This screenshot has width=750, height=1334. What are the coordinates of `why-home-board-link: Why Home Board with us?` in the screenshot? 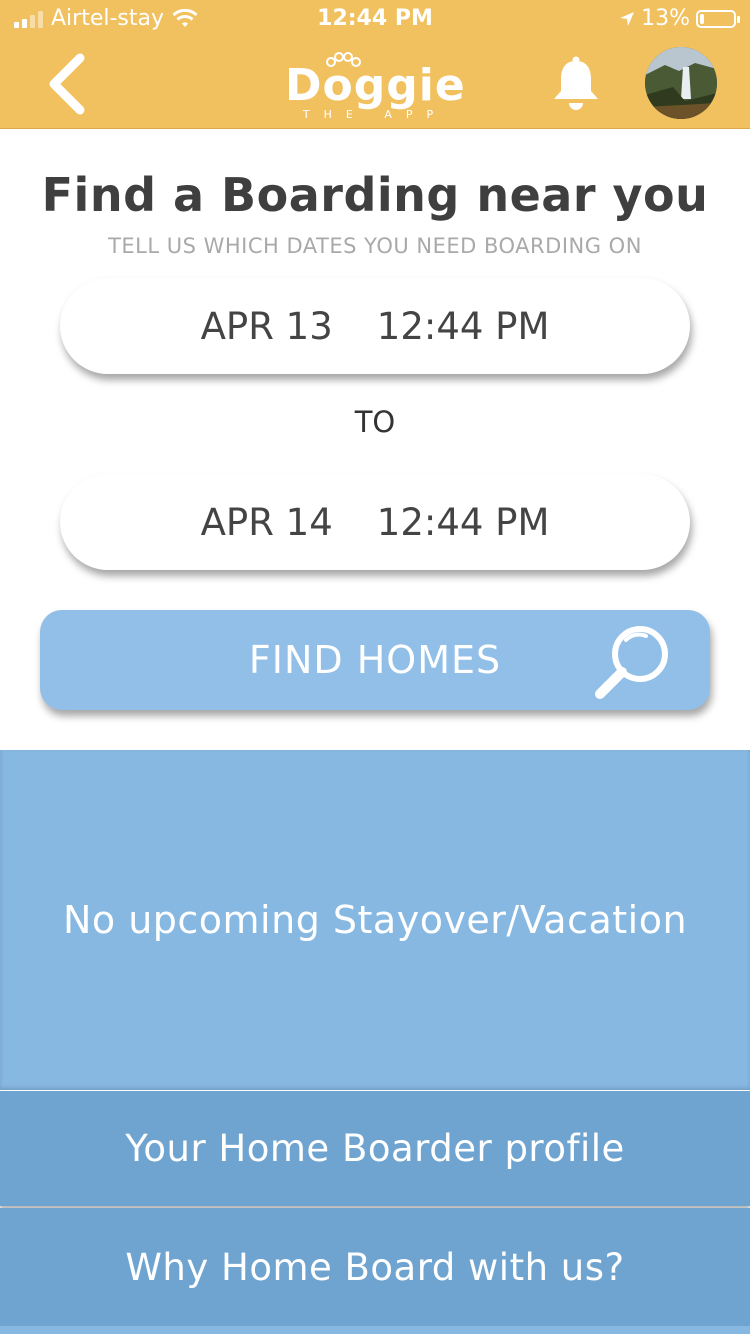 It's located at (375, 1267).